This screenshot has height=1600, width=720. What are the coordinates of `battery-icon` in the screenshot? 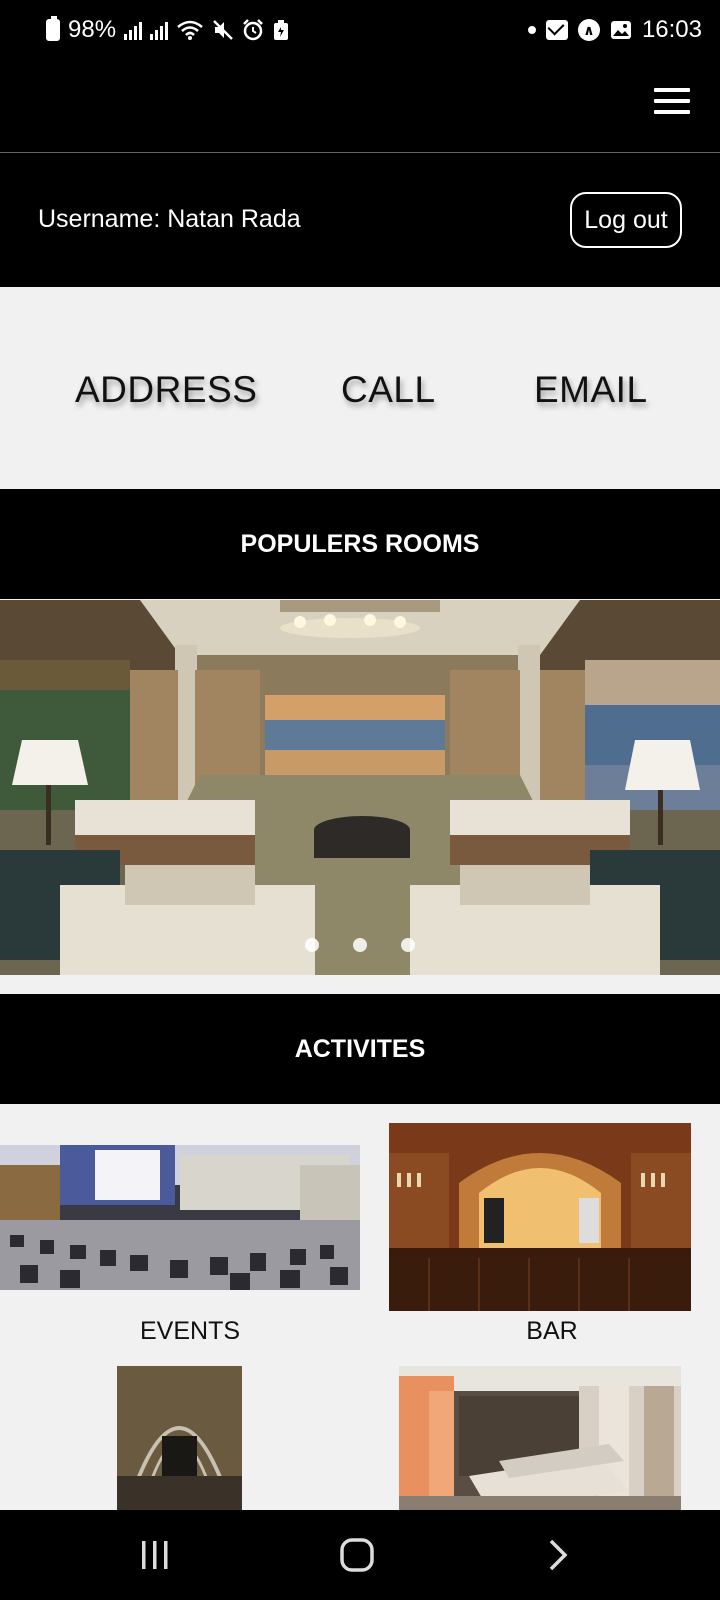 It's located at (53, 28).